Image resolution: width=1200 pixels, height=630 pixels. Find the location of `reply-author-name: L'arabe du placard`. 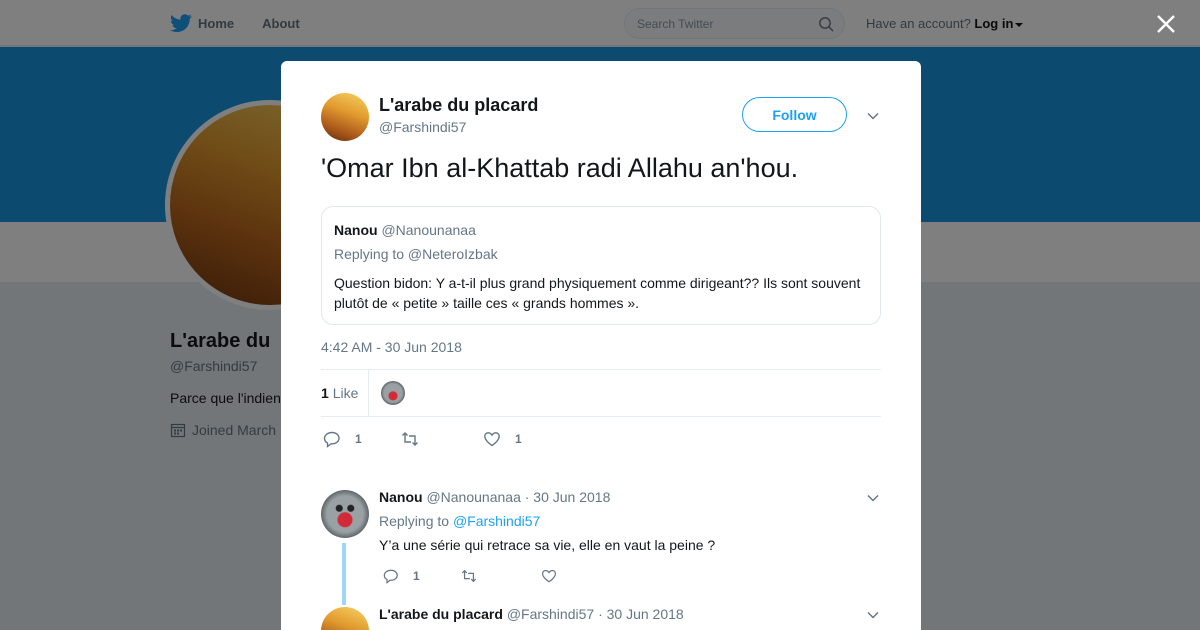

reply-author-name: L'arabe du placard is located at coordinates (441, 614).